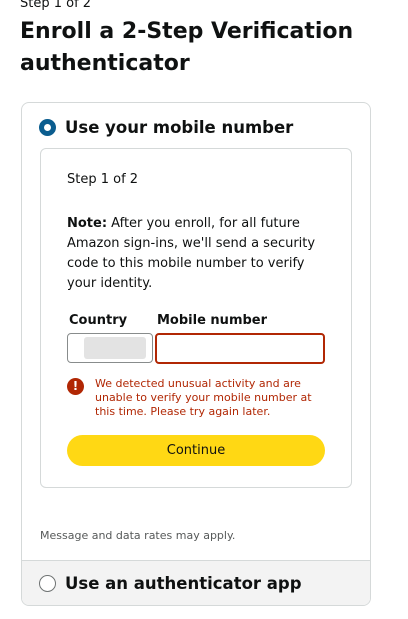 This screenshot has height=619, width=408. What do you see at coordinates (75, 386) in the screenshot?
I see `error-alert-icon: !` at bounding box center [75, 386].